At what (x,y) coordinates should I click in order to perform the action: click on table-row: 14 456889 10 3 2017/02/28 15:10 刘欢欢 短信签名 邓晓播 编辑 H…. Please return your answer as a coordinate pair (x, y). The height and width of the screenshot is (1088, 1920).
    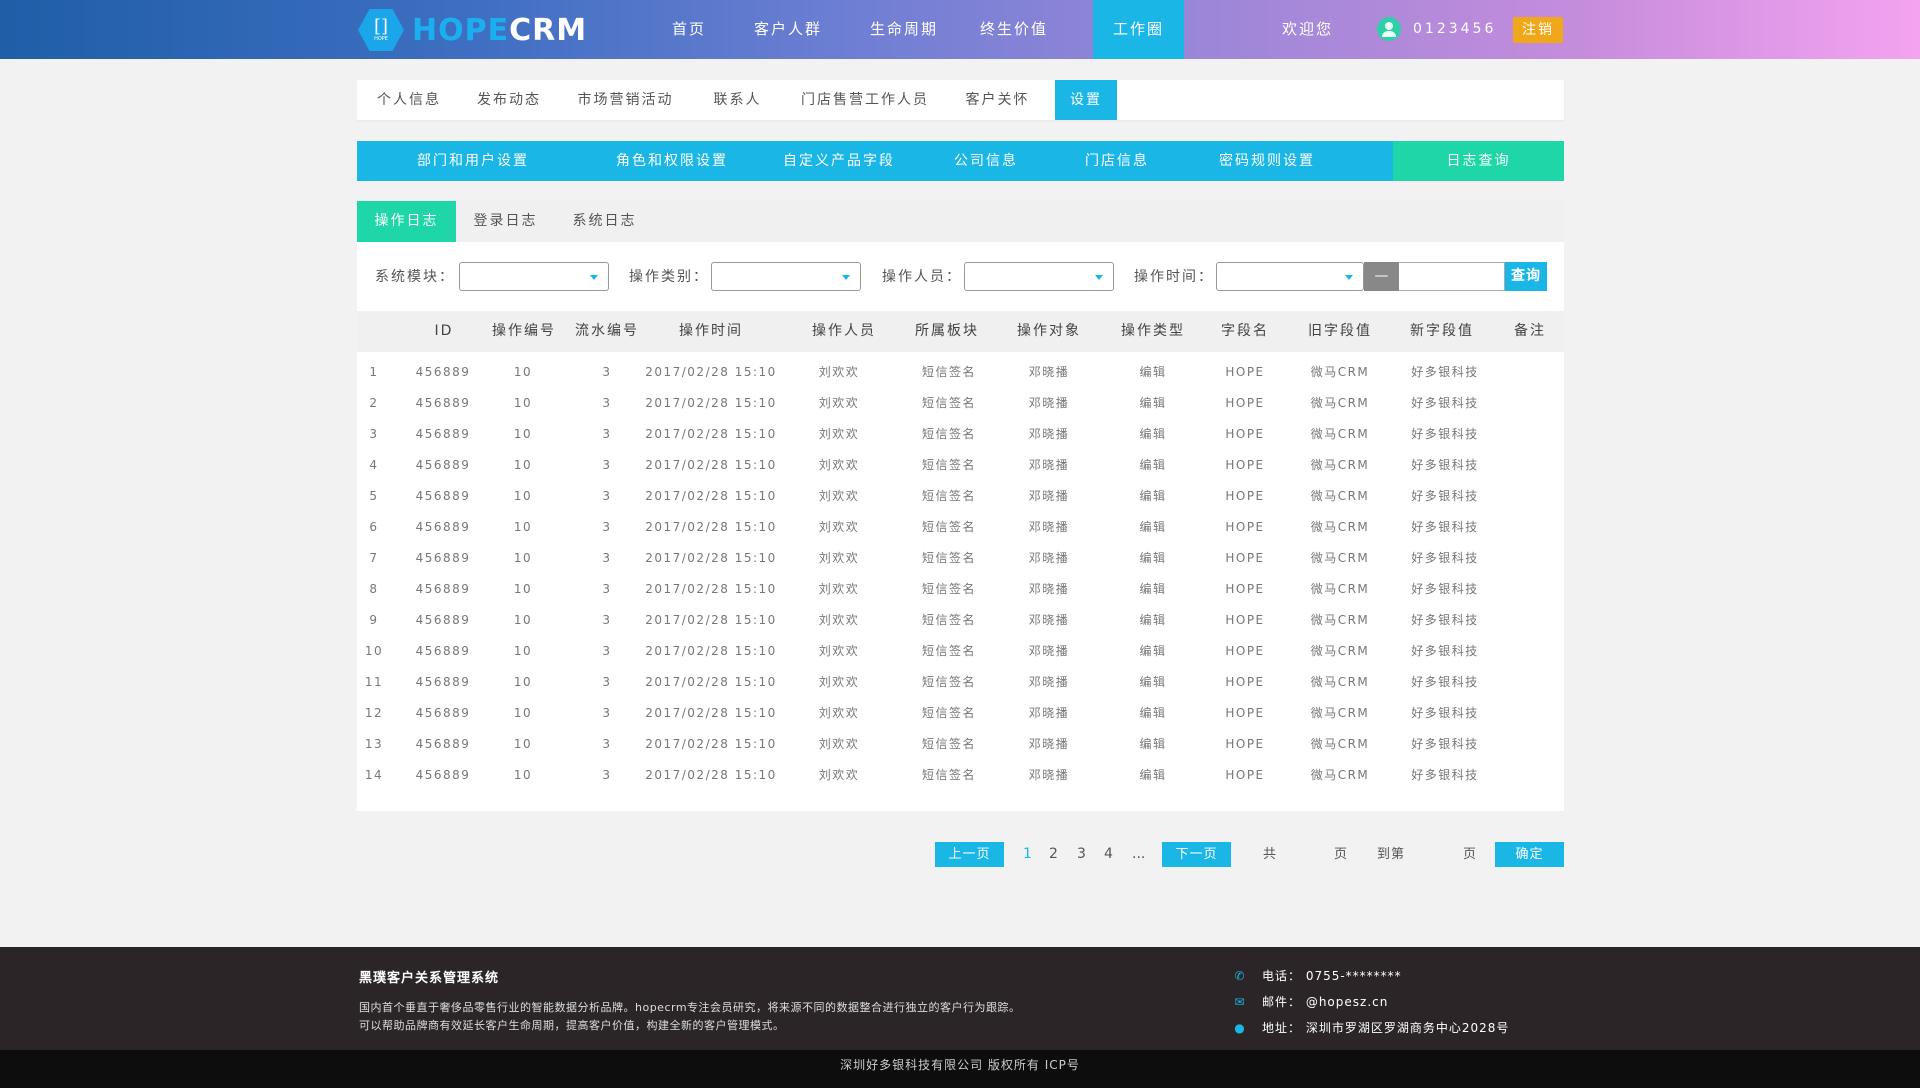
    Looking at the image, I should click on (960, 775).